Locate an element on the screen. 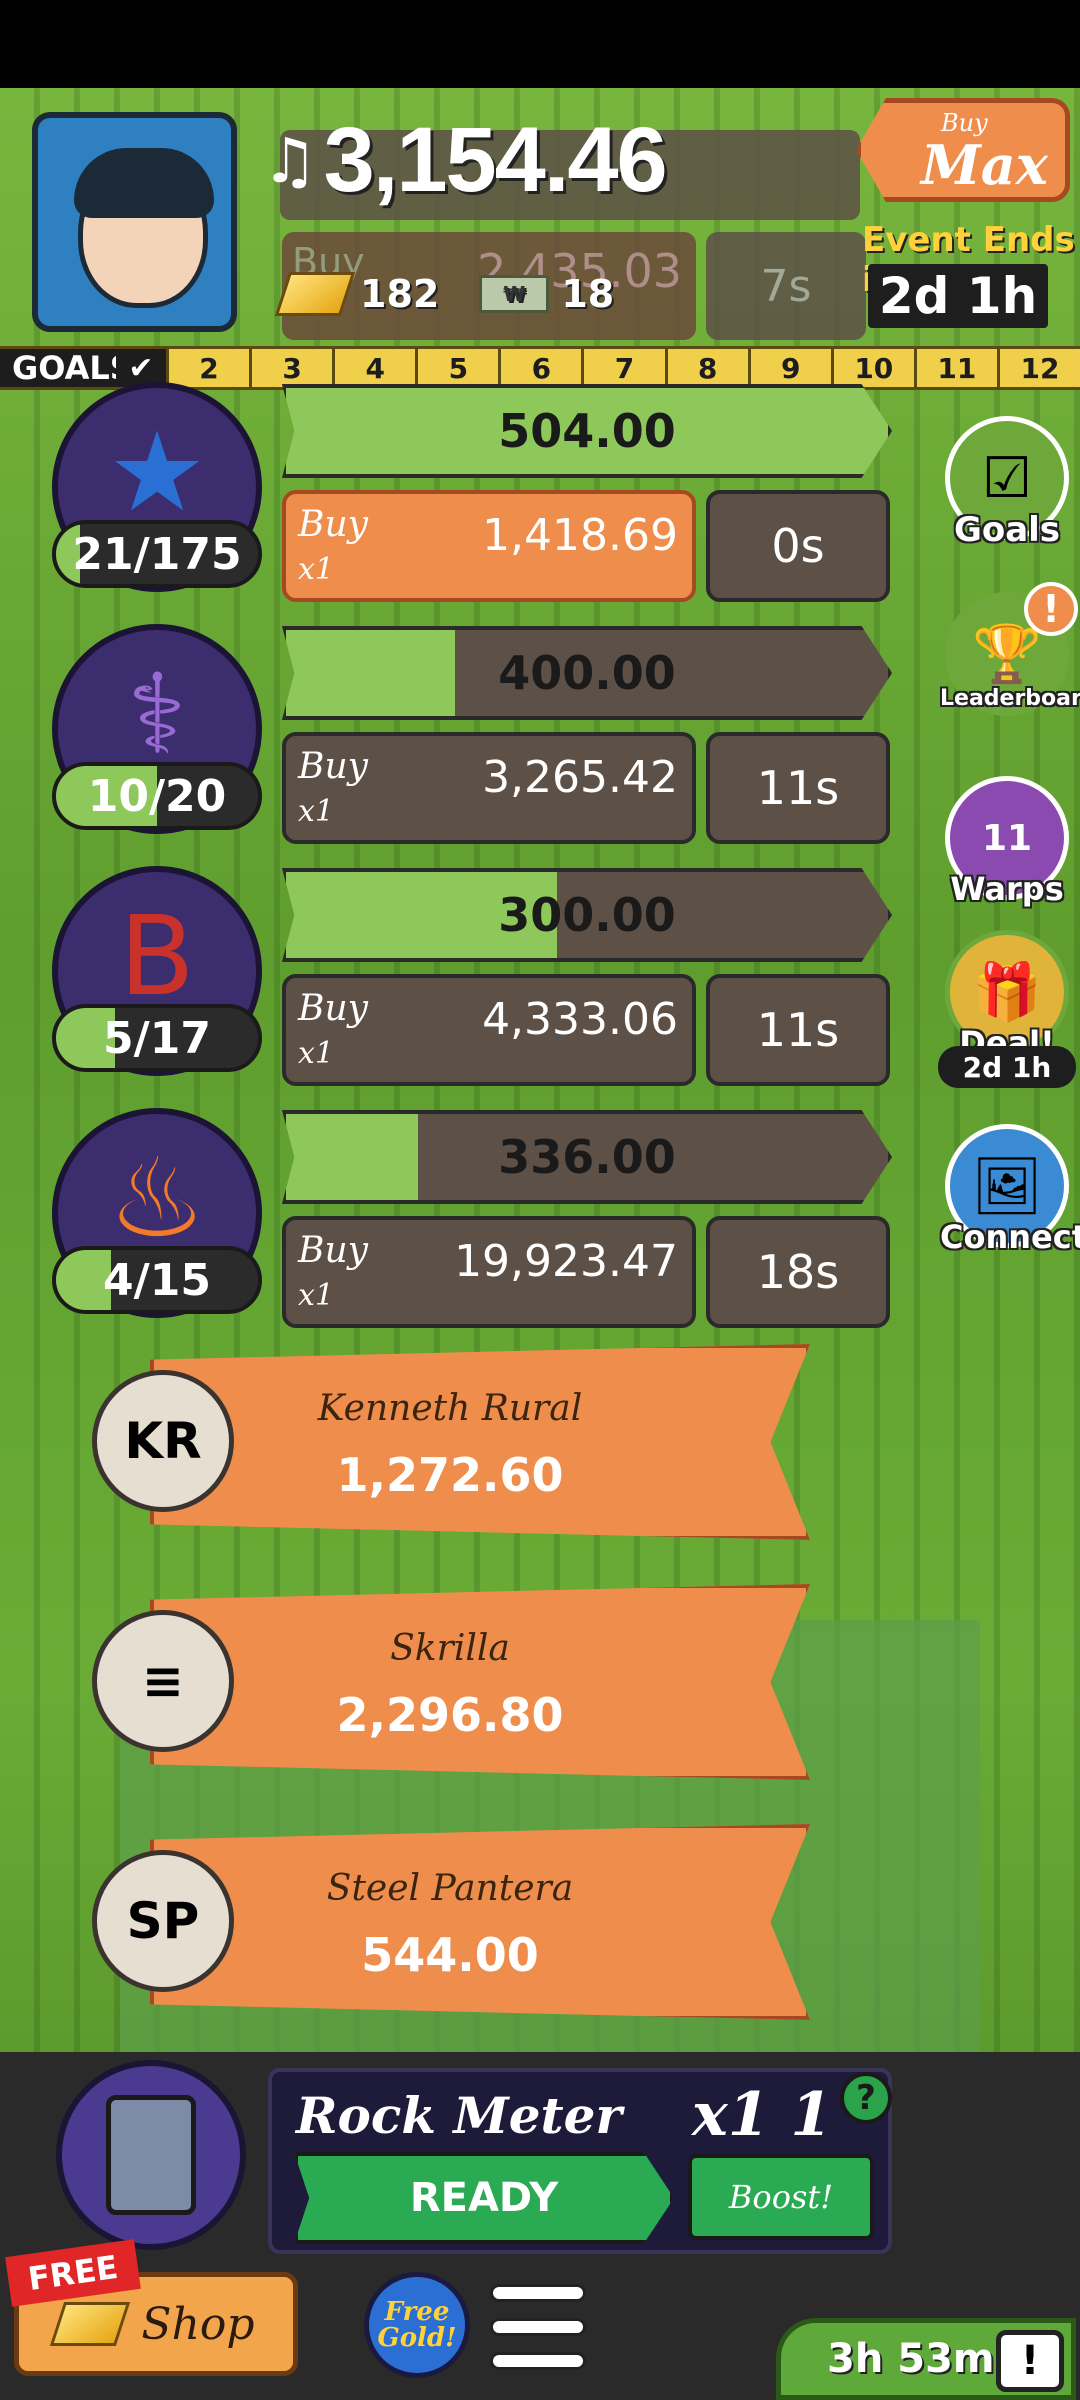 The image size is (1080, 2400). manager-count: 10/20 is located at coordinates (157, 796).